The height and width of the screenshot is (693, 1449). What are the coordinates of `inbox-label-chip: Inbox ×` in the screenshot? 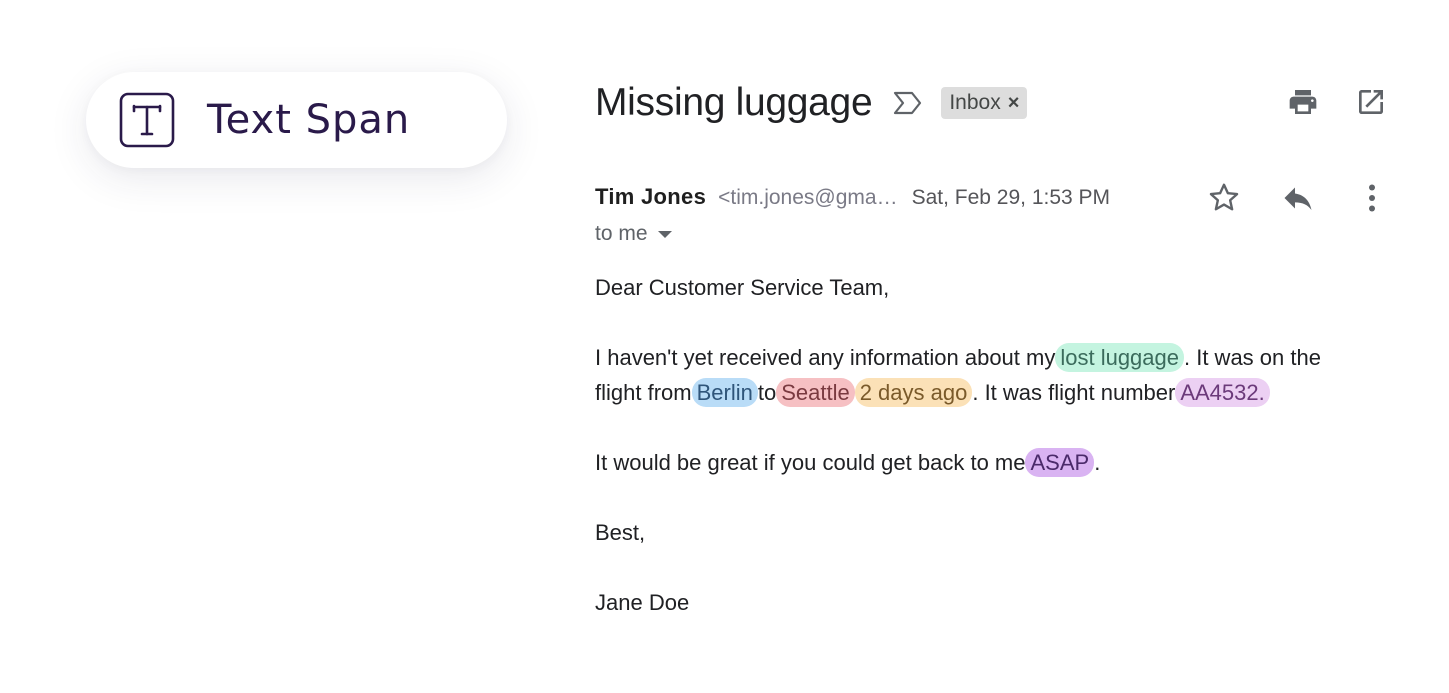 It's located at (984, 103).